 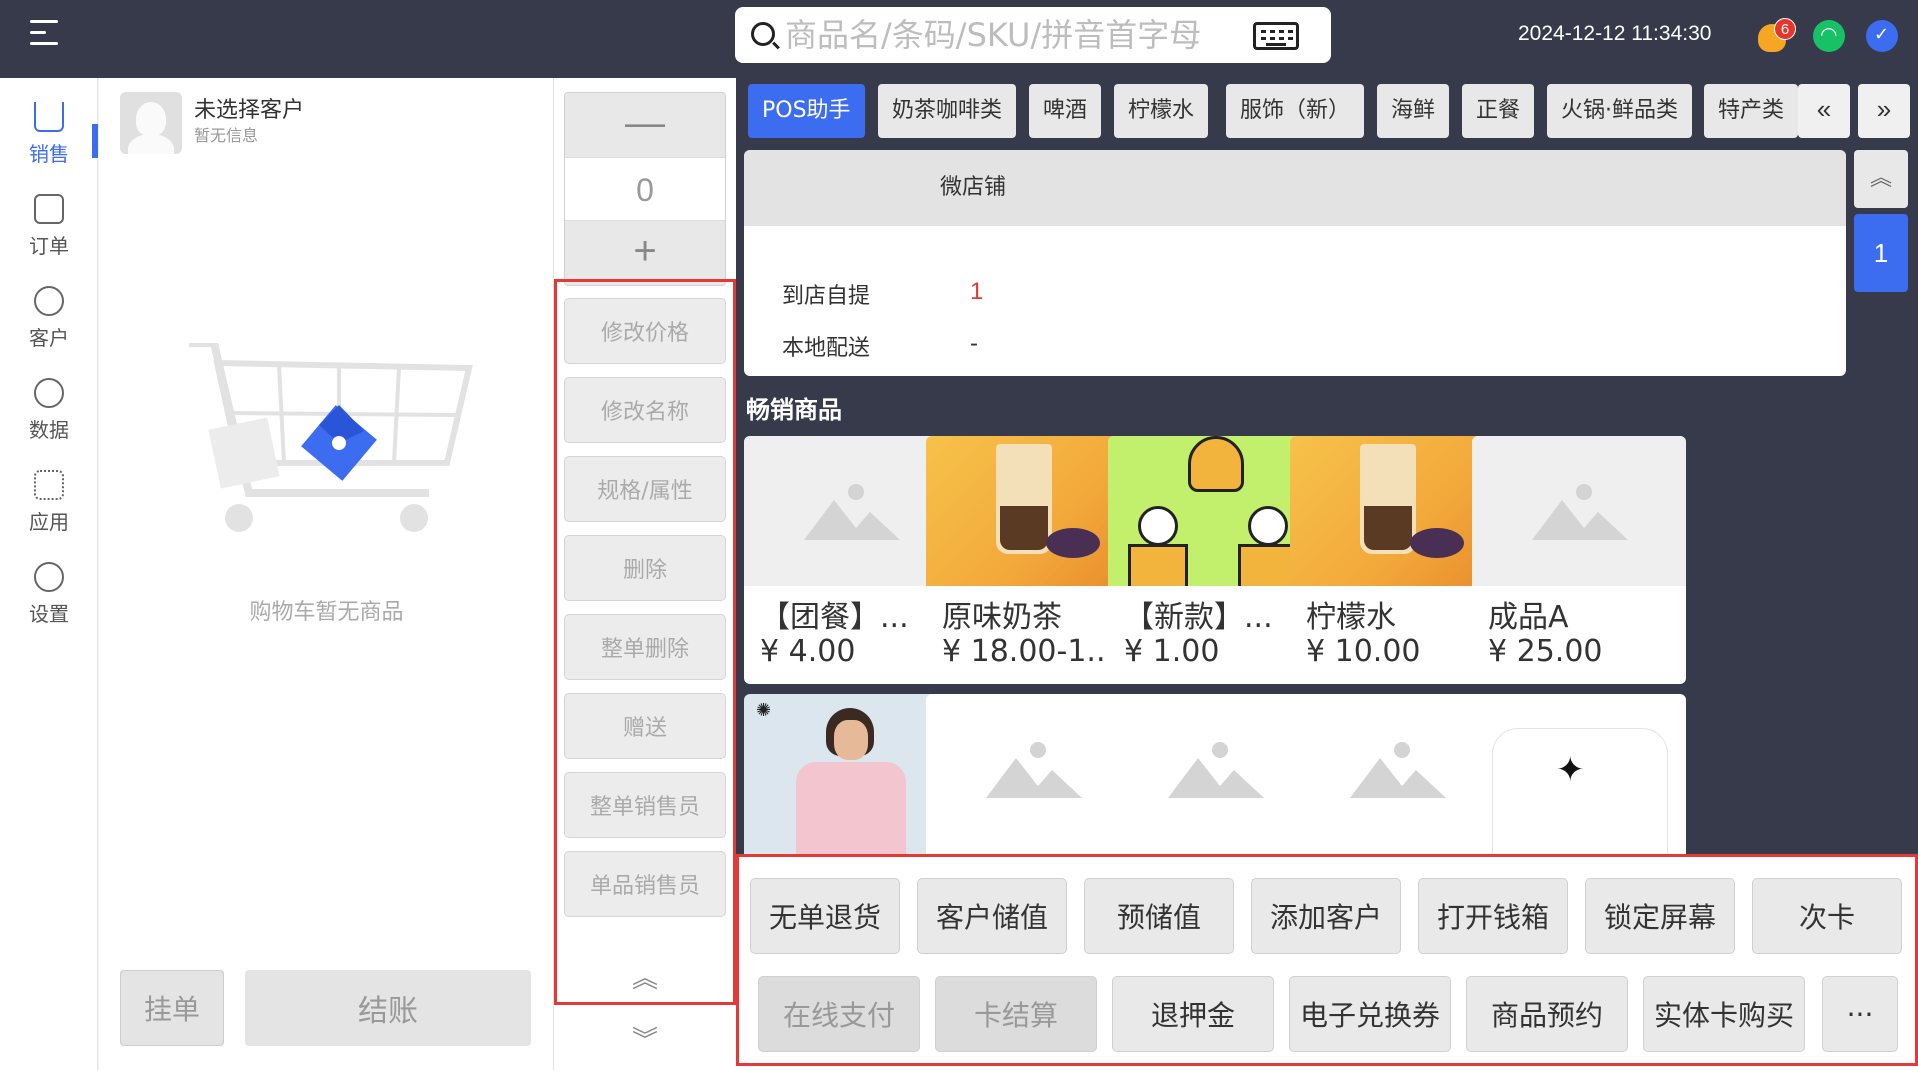 What do you see at coordinates (764, 710) in the screenshot?
I see `brand-icon: ✺` at bounding box center [764, 710].